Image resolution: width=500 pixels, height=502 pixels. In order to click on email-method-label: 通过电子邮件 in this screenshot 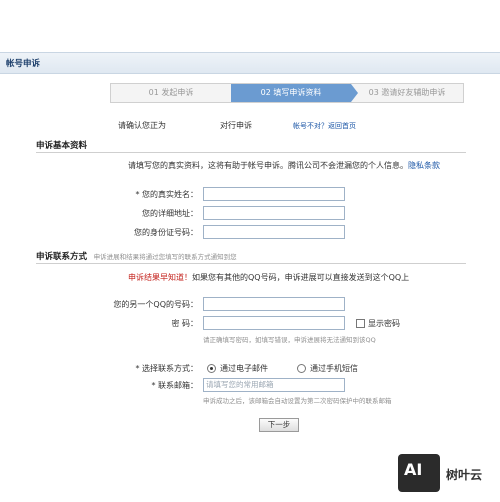, I will do `click(244, 368)`.